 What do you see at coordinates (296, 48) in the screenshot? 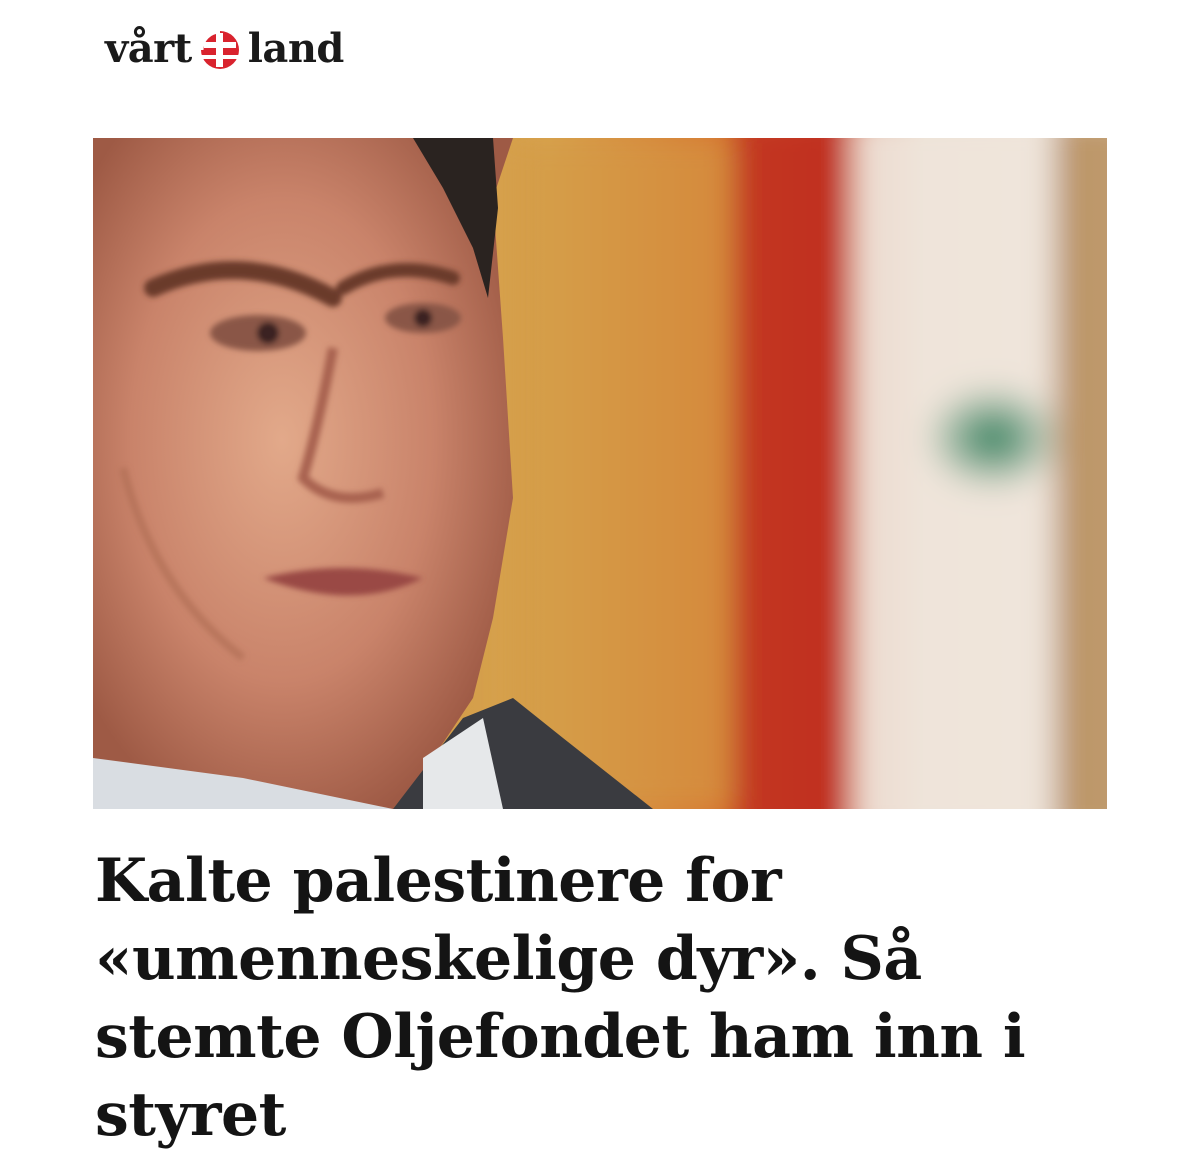
I see `brand-text-right: land` at bounding box center [296, 48].